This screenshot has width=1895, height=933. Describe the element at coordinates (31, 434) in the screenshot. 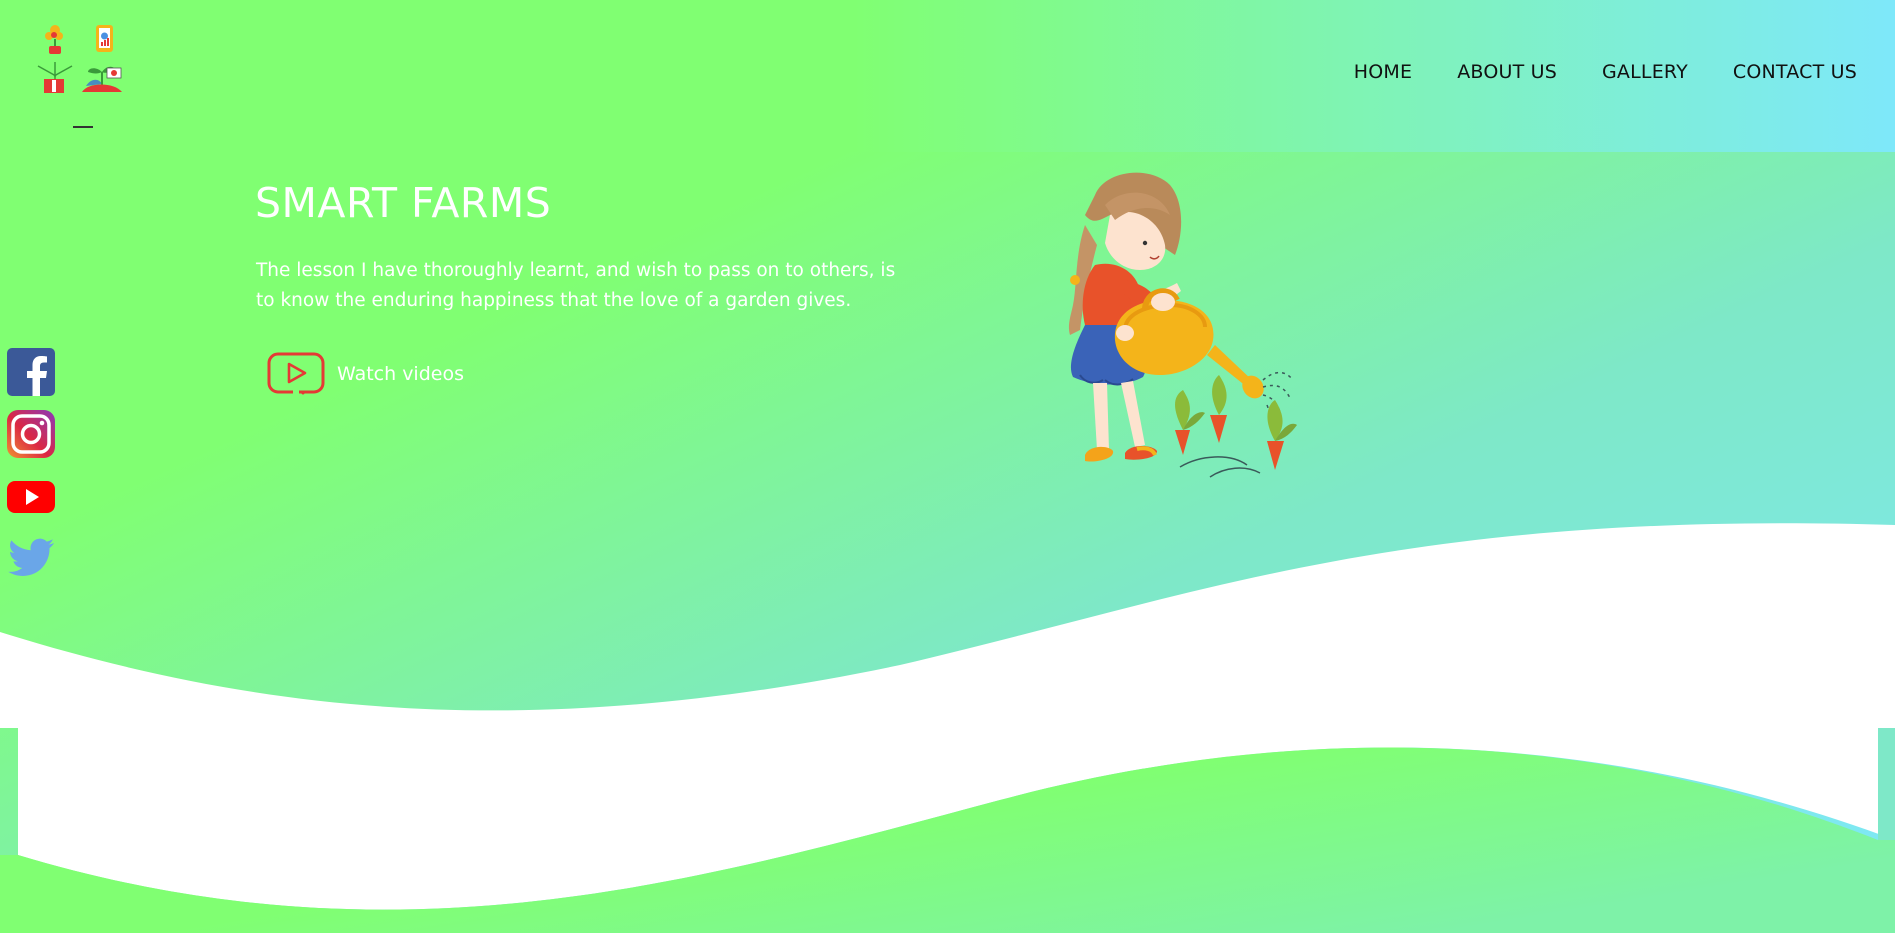

I see `instagram-icon` at that location.